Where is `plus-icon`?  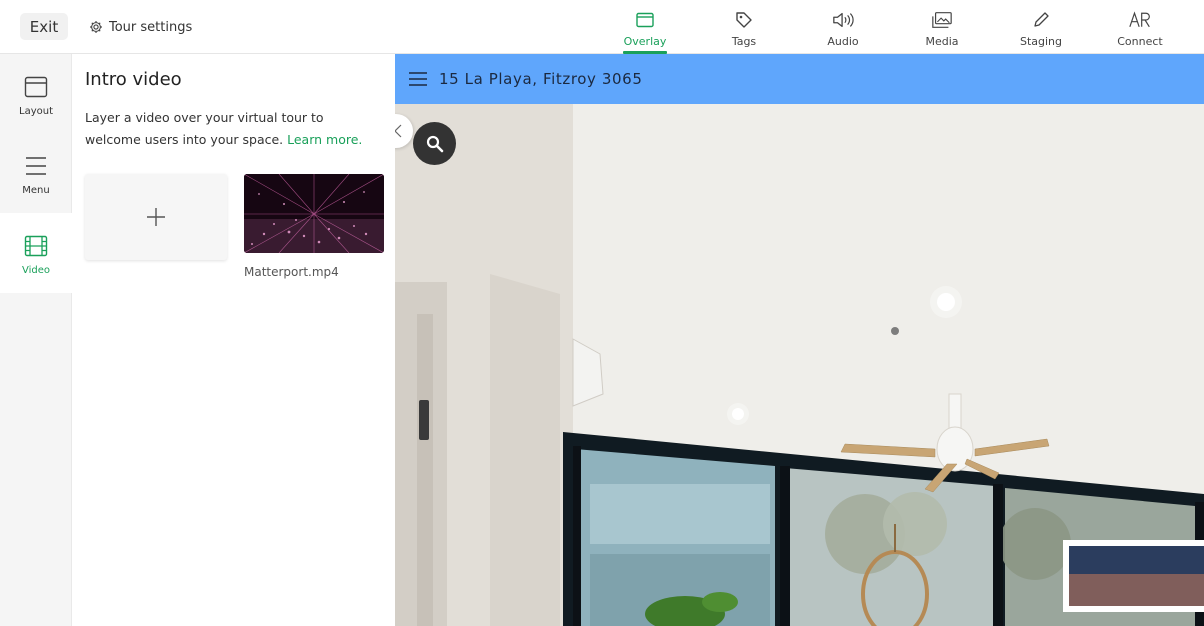 plus-icon is located at coordinates (156, 217).